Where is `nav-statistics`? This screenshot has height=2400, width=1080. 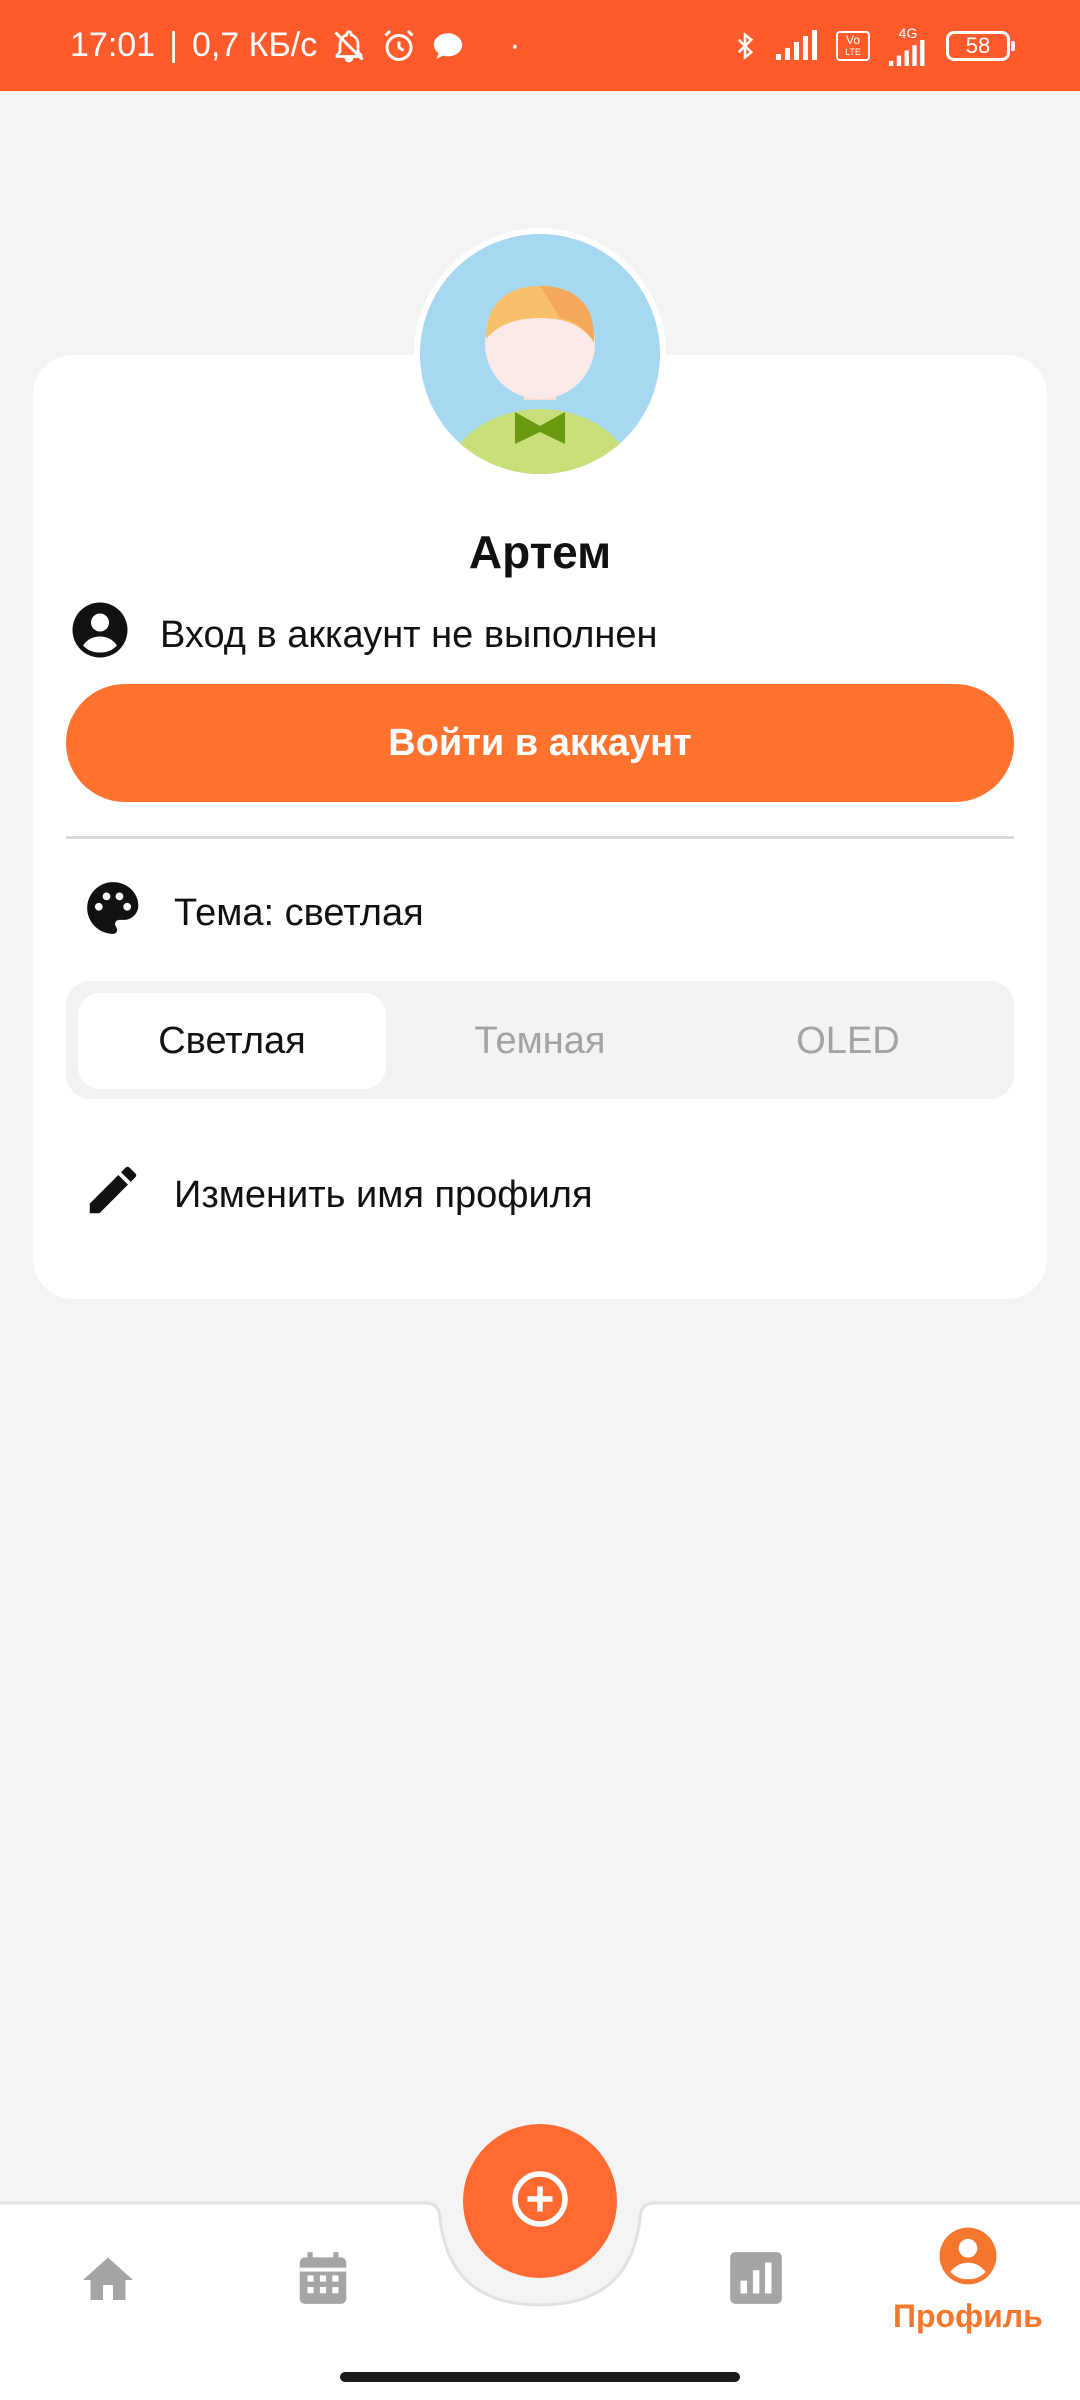 nav-statistics is located at coordinates (756, 2280).